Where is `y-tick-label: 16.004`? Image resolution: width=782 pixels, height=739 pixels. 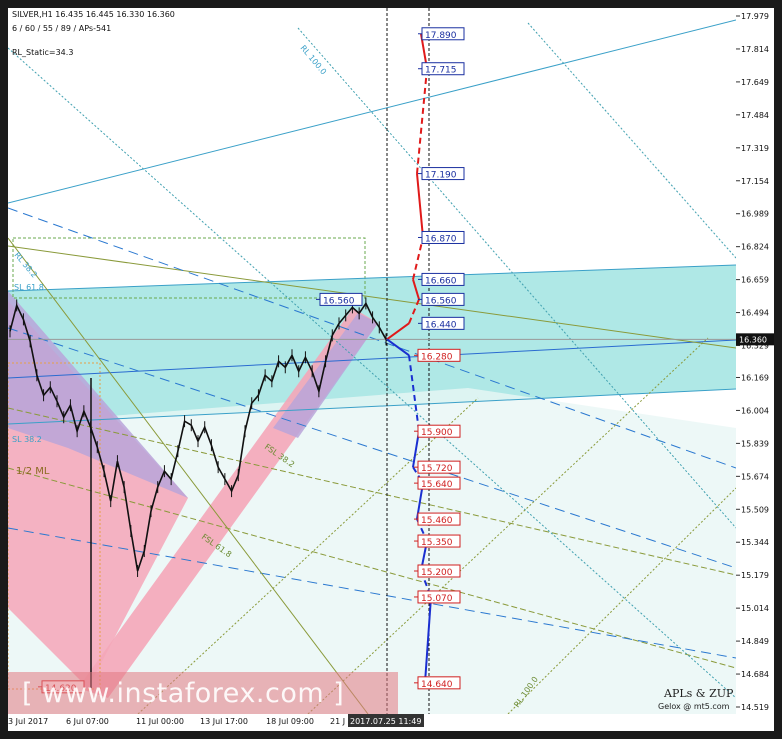 y-tick-label: 16.004 is located at coordinates (755, 410).